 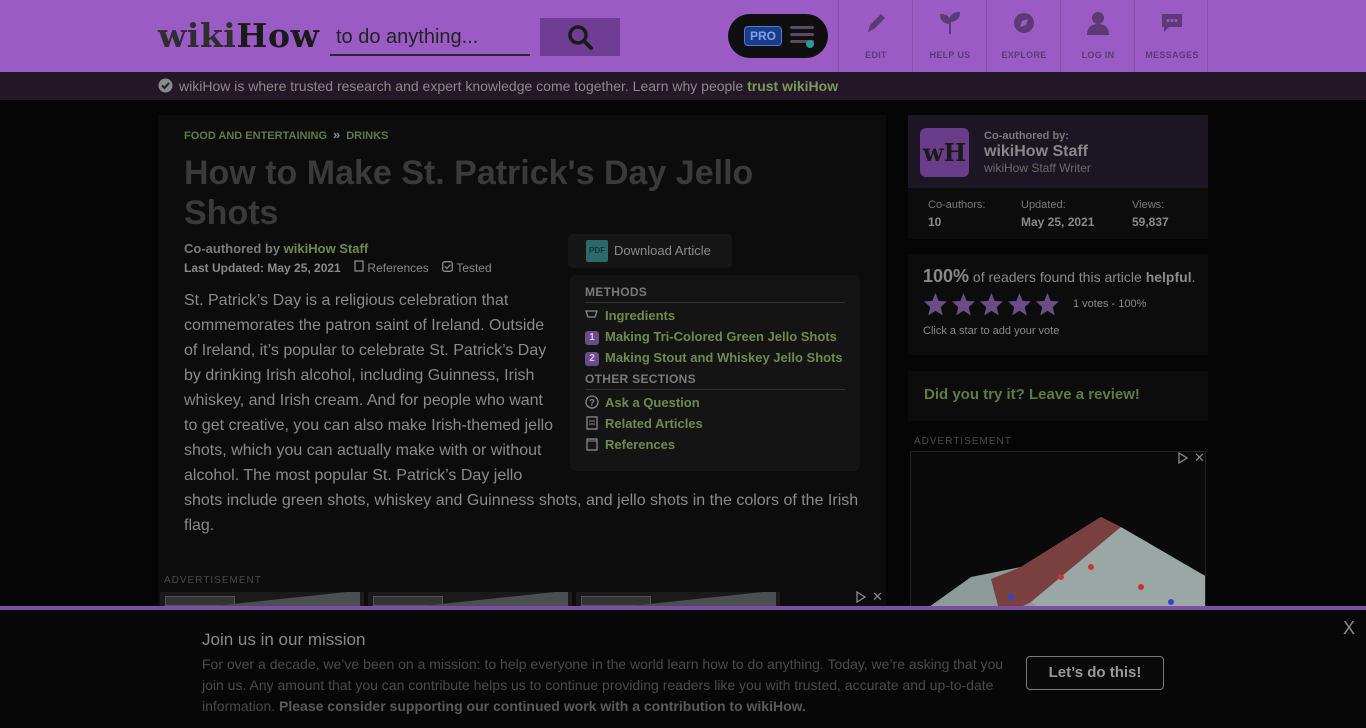 I want to click on breadcrumb: FOOD AND ENTERTAINING» DRINKS, so click(x=286, y=134).